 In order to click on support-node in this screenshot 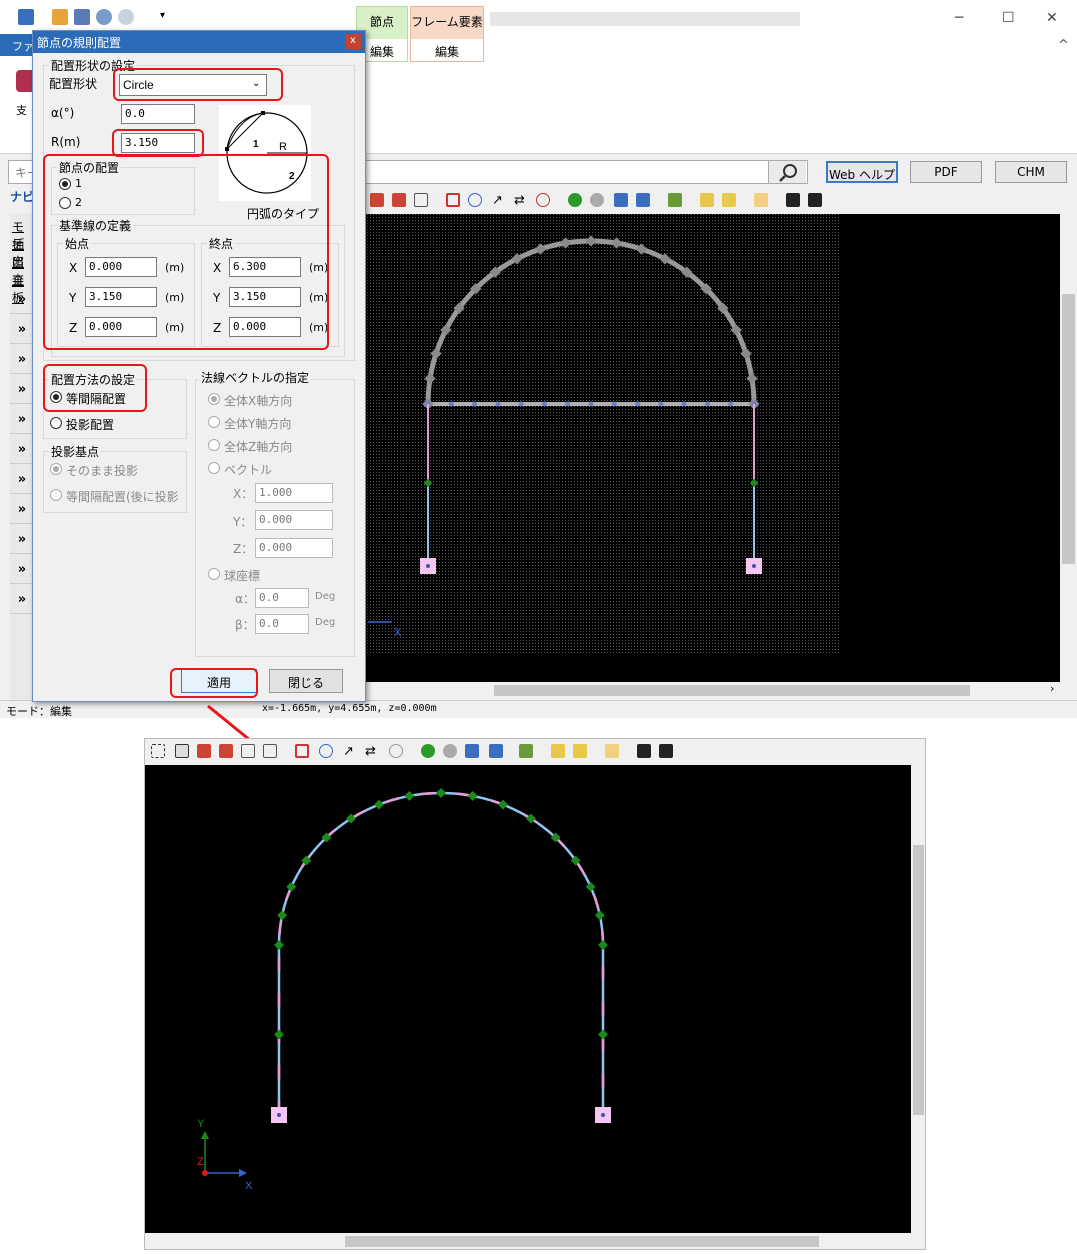, I will do `click(603, 1115)`.